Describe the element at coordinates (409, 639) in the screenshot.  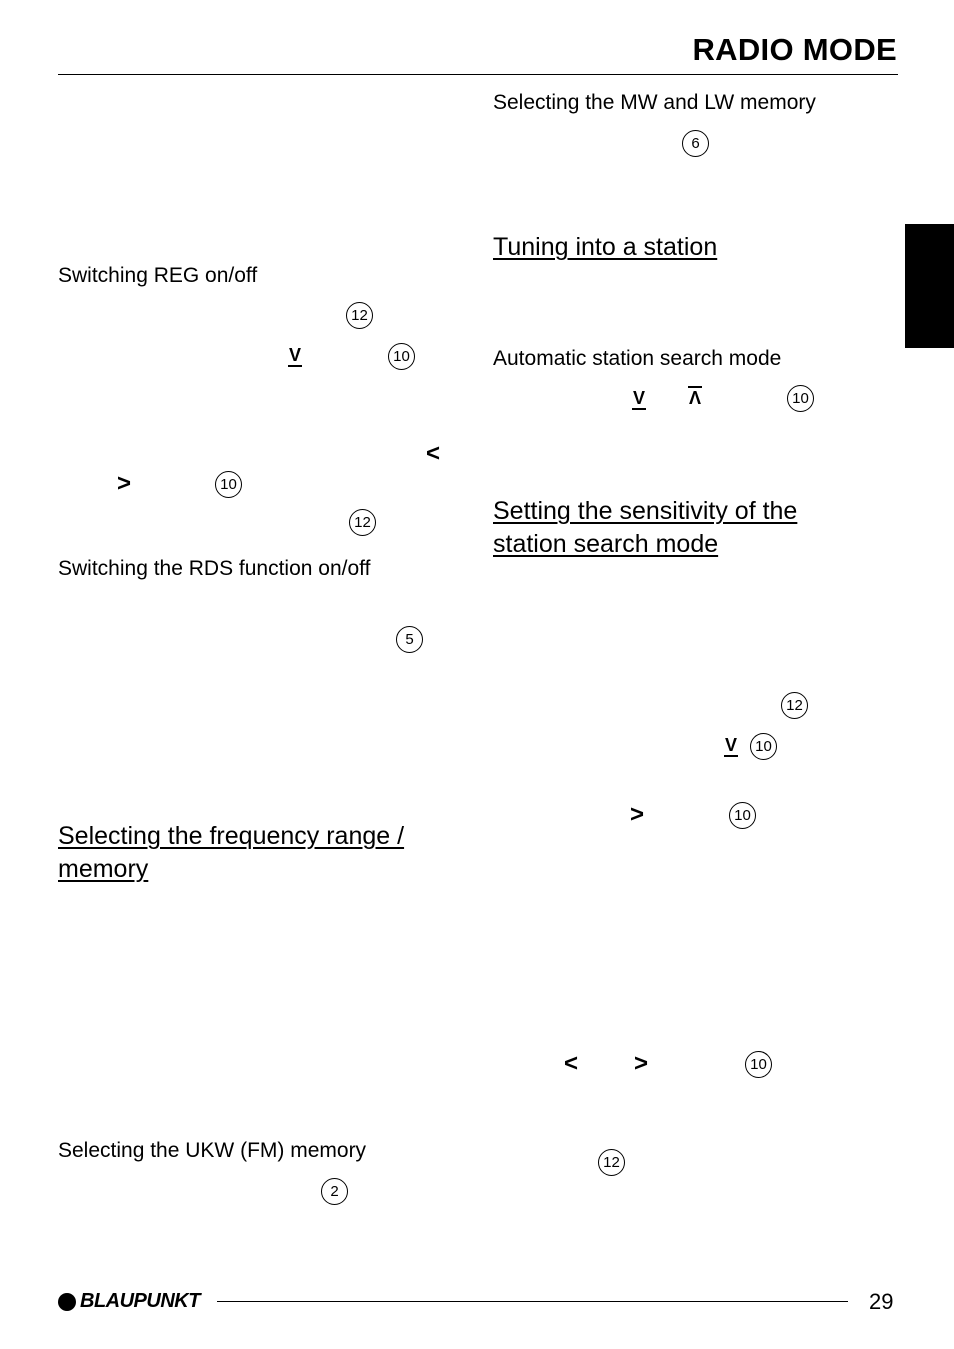
I see `key-marker-5: 5` at that location.